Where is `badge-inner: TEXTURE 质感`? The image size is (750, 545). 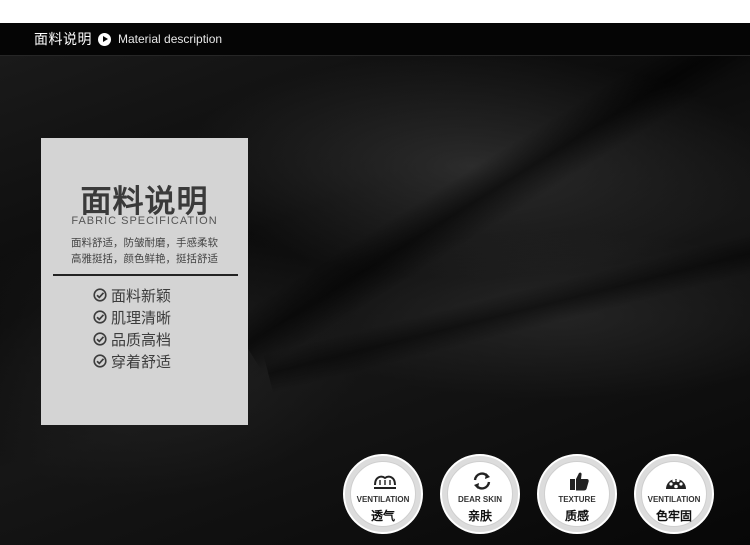 badge-inner: TEXTURE 质感 is located at coordinates (577, 494).